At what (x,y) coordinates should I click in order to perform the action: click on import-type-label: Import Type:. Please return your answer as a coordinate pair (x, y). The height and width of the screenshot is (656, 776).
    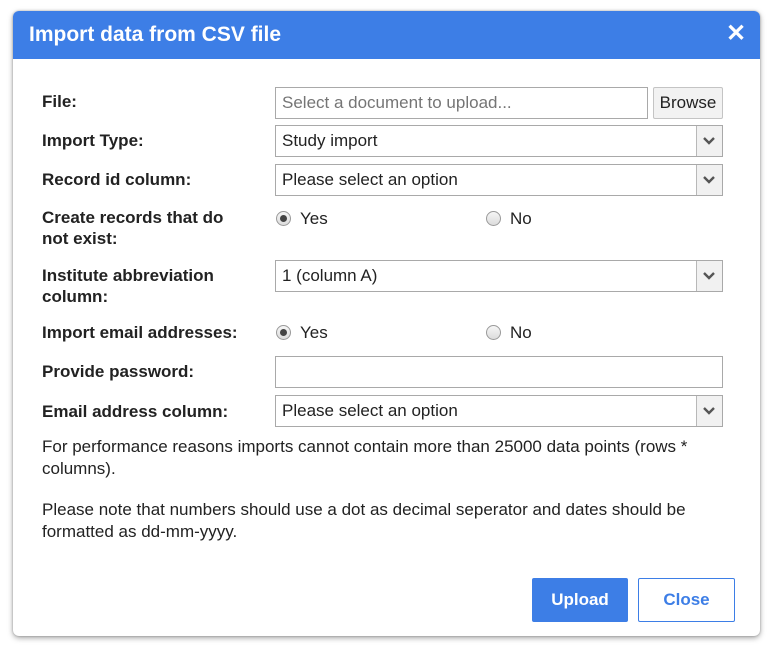
    Looking at the image, I should click on (93, 140).